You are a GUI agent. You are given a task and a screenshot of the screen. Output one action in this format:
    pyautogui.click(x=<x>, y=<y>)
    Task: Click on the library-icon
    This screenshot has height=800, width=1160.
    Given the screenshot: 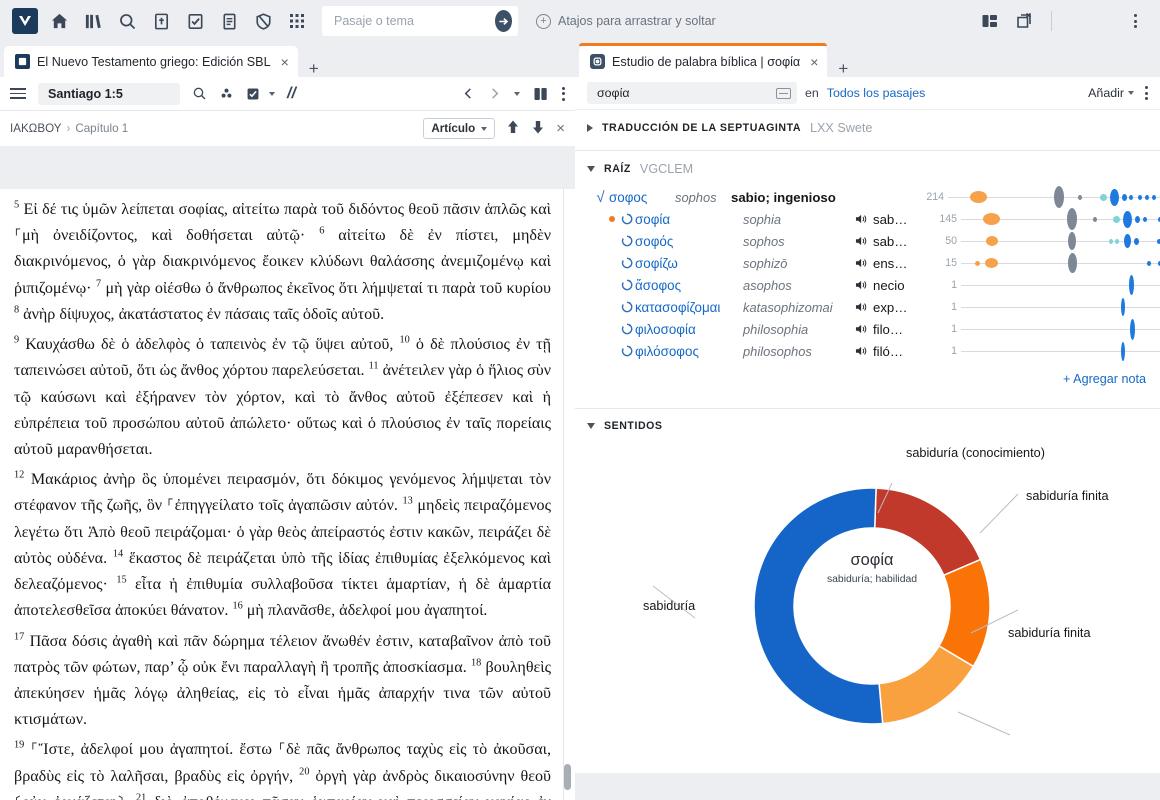 What is the action you would take?
    pyautogui.click(x=93, y=21)
    